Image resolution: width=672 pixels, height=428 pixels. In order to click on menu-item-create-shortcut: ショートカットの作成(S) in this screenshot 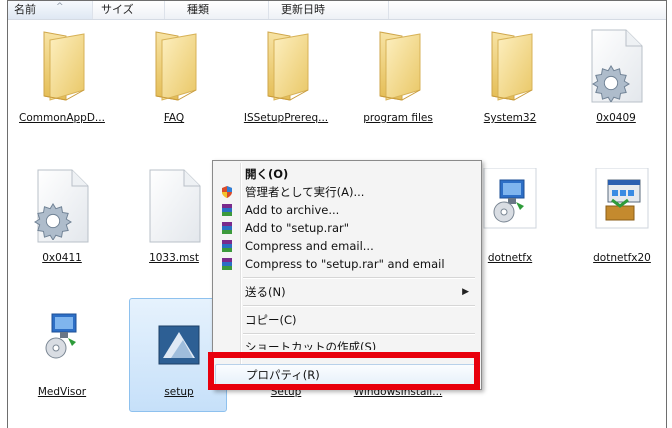, I will do `click(346, 344)`.